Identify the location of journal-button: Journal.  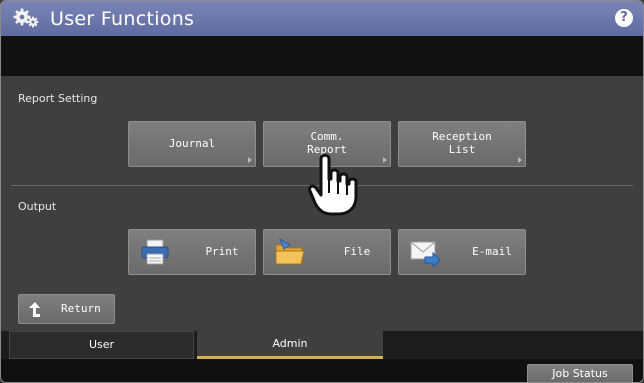
(192, 144).